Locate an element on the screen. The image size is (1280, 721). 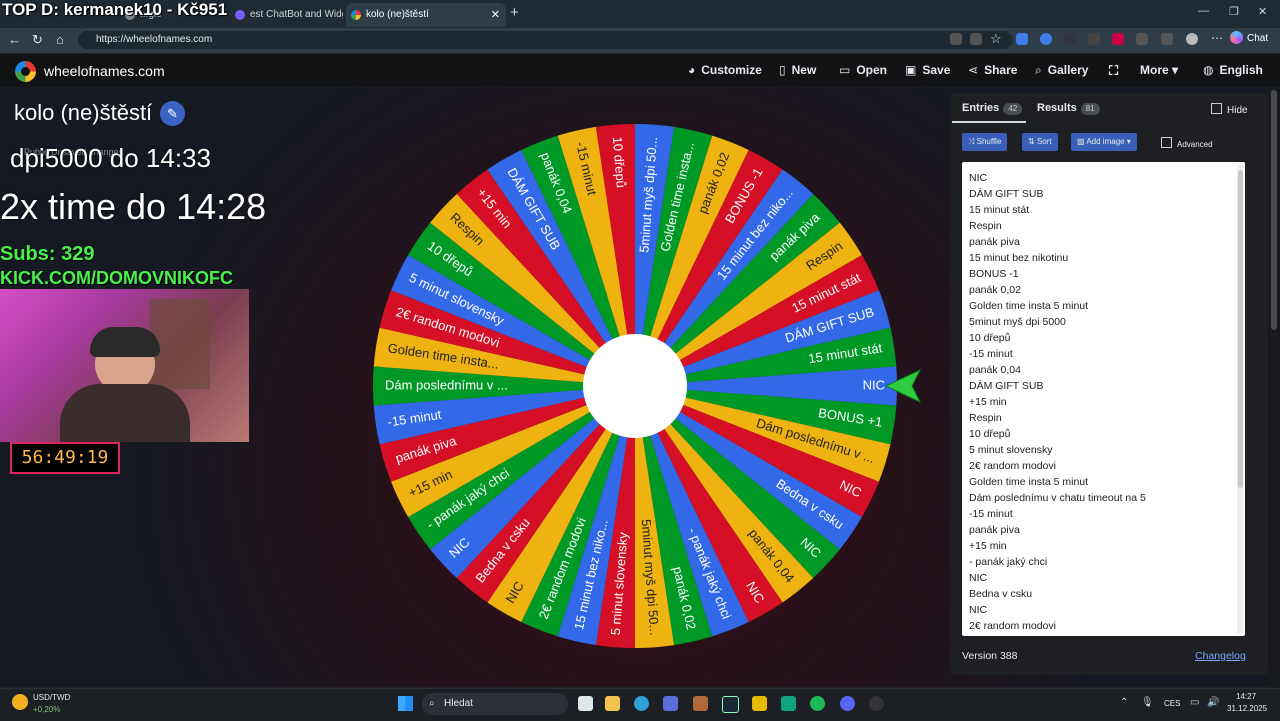
button-label: Sort is located at coordinates (1044, 141).